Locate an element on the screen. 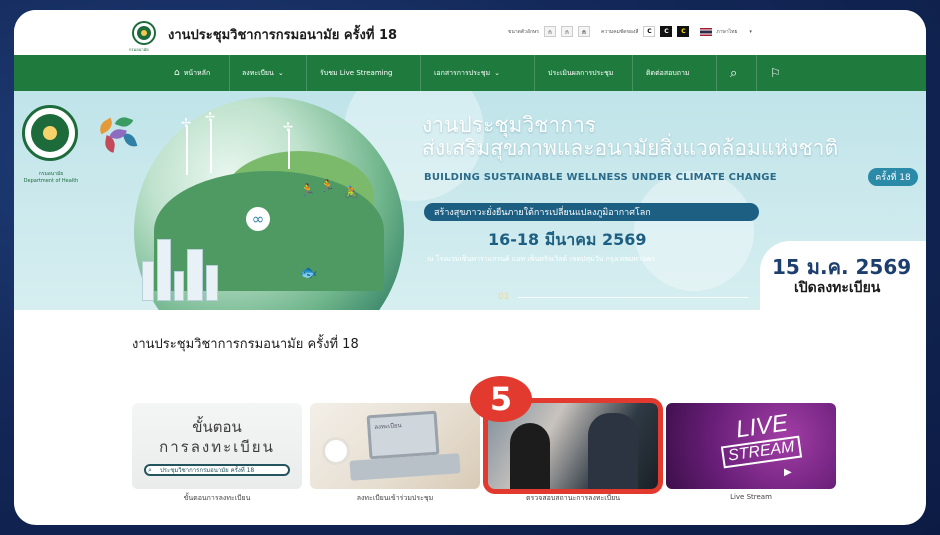 The image size is (940, 535). laptop-icon: ลงทะเบียน is located at coordinates (403, 435).